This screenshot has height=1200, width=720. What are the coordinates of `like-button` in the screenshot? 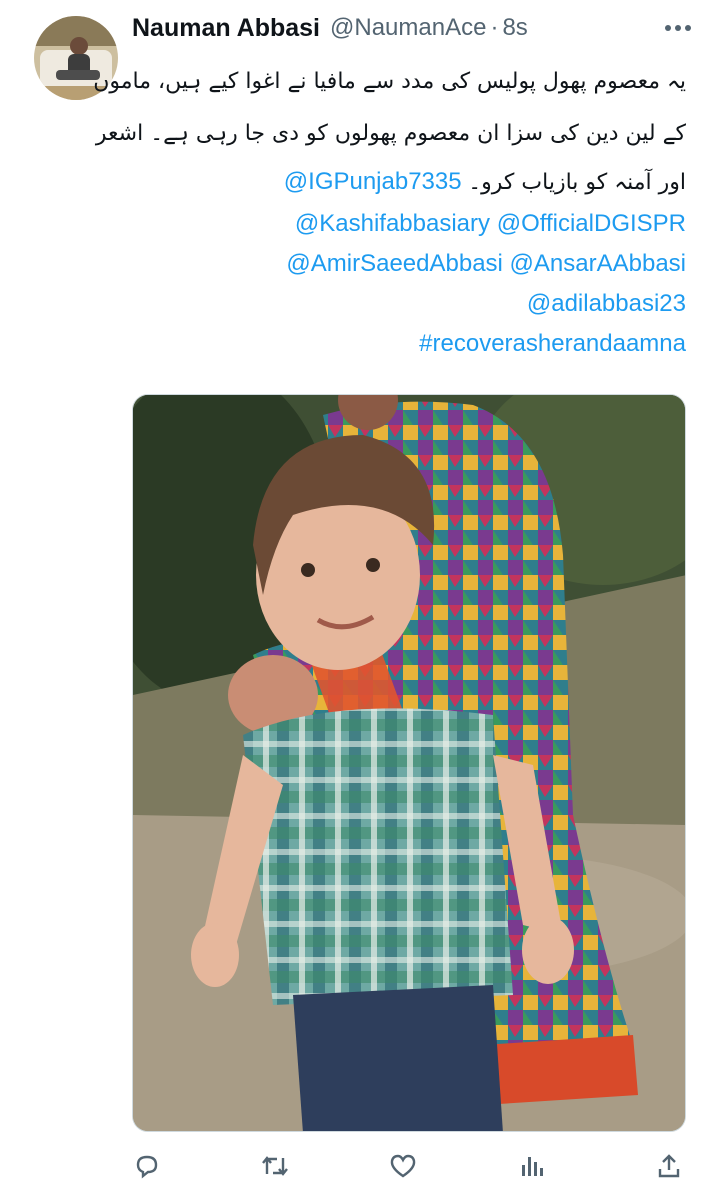 It's located at (403, 1166).